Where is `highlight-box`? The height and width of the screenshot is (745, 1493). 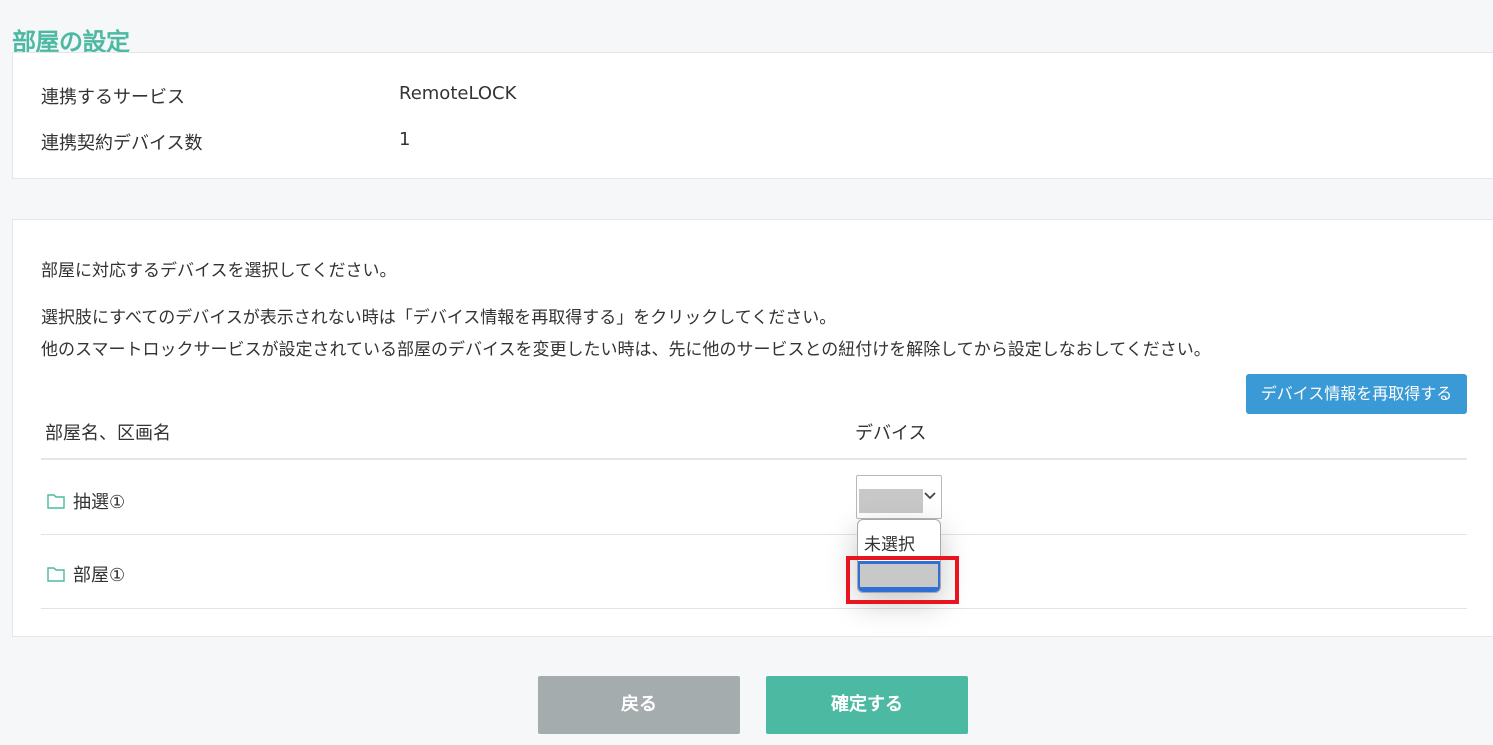 highlight-box is located at coordinates (902, 580).